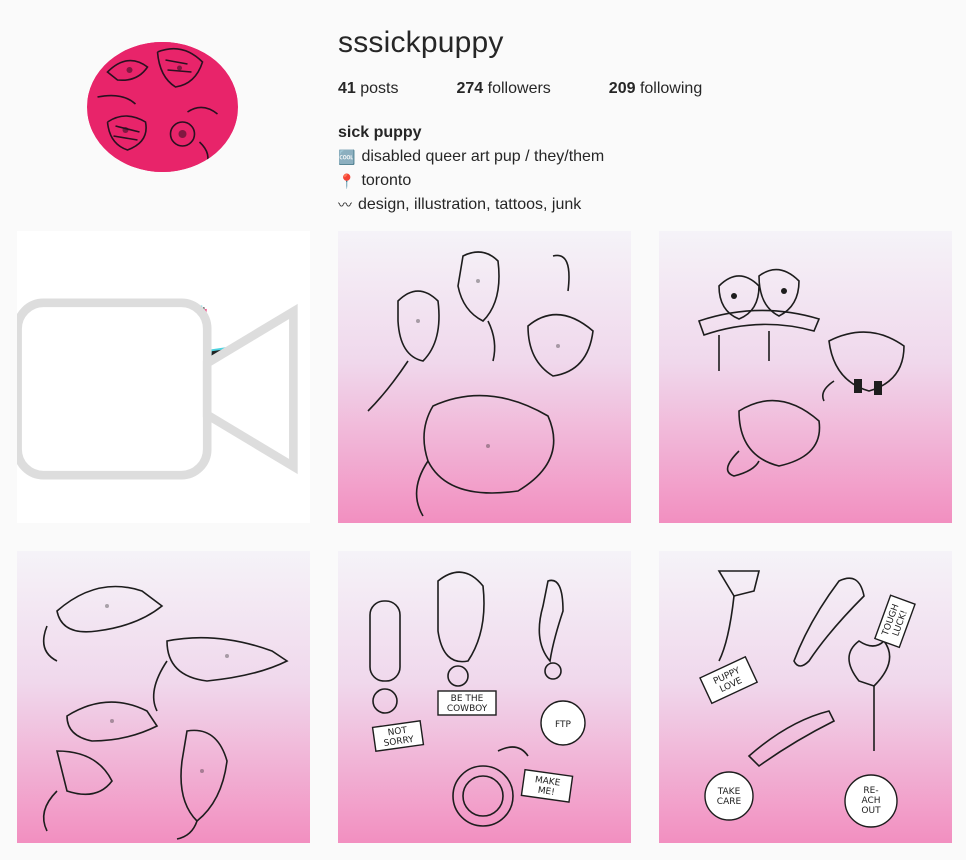 This screenshot has width=966, height=860. Describe the element at coordinates (470, 88) in the screenshot. I see `followers-count-value: 274` at that location.